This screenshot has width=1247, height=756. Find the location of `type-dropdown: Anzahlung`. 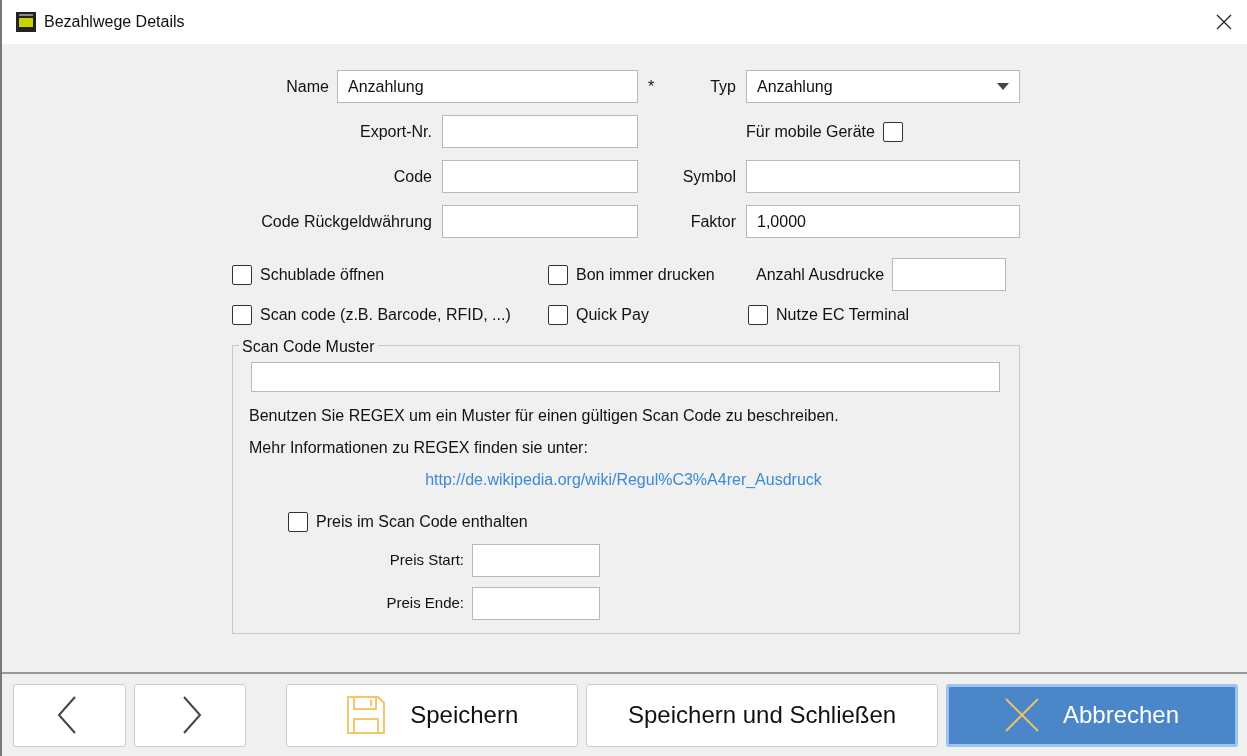

type-dropdown: Anzahlung is located at coordinates (883, 86).